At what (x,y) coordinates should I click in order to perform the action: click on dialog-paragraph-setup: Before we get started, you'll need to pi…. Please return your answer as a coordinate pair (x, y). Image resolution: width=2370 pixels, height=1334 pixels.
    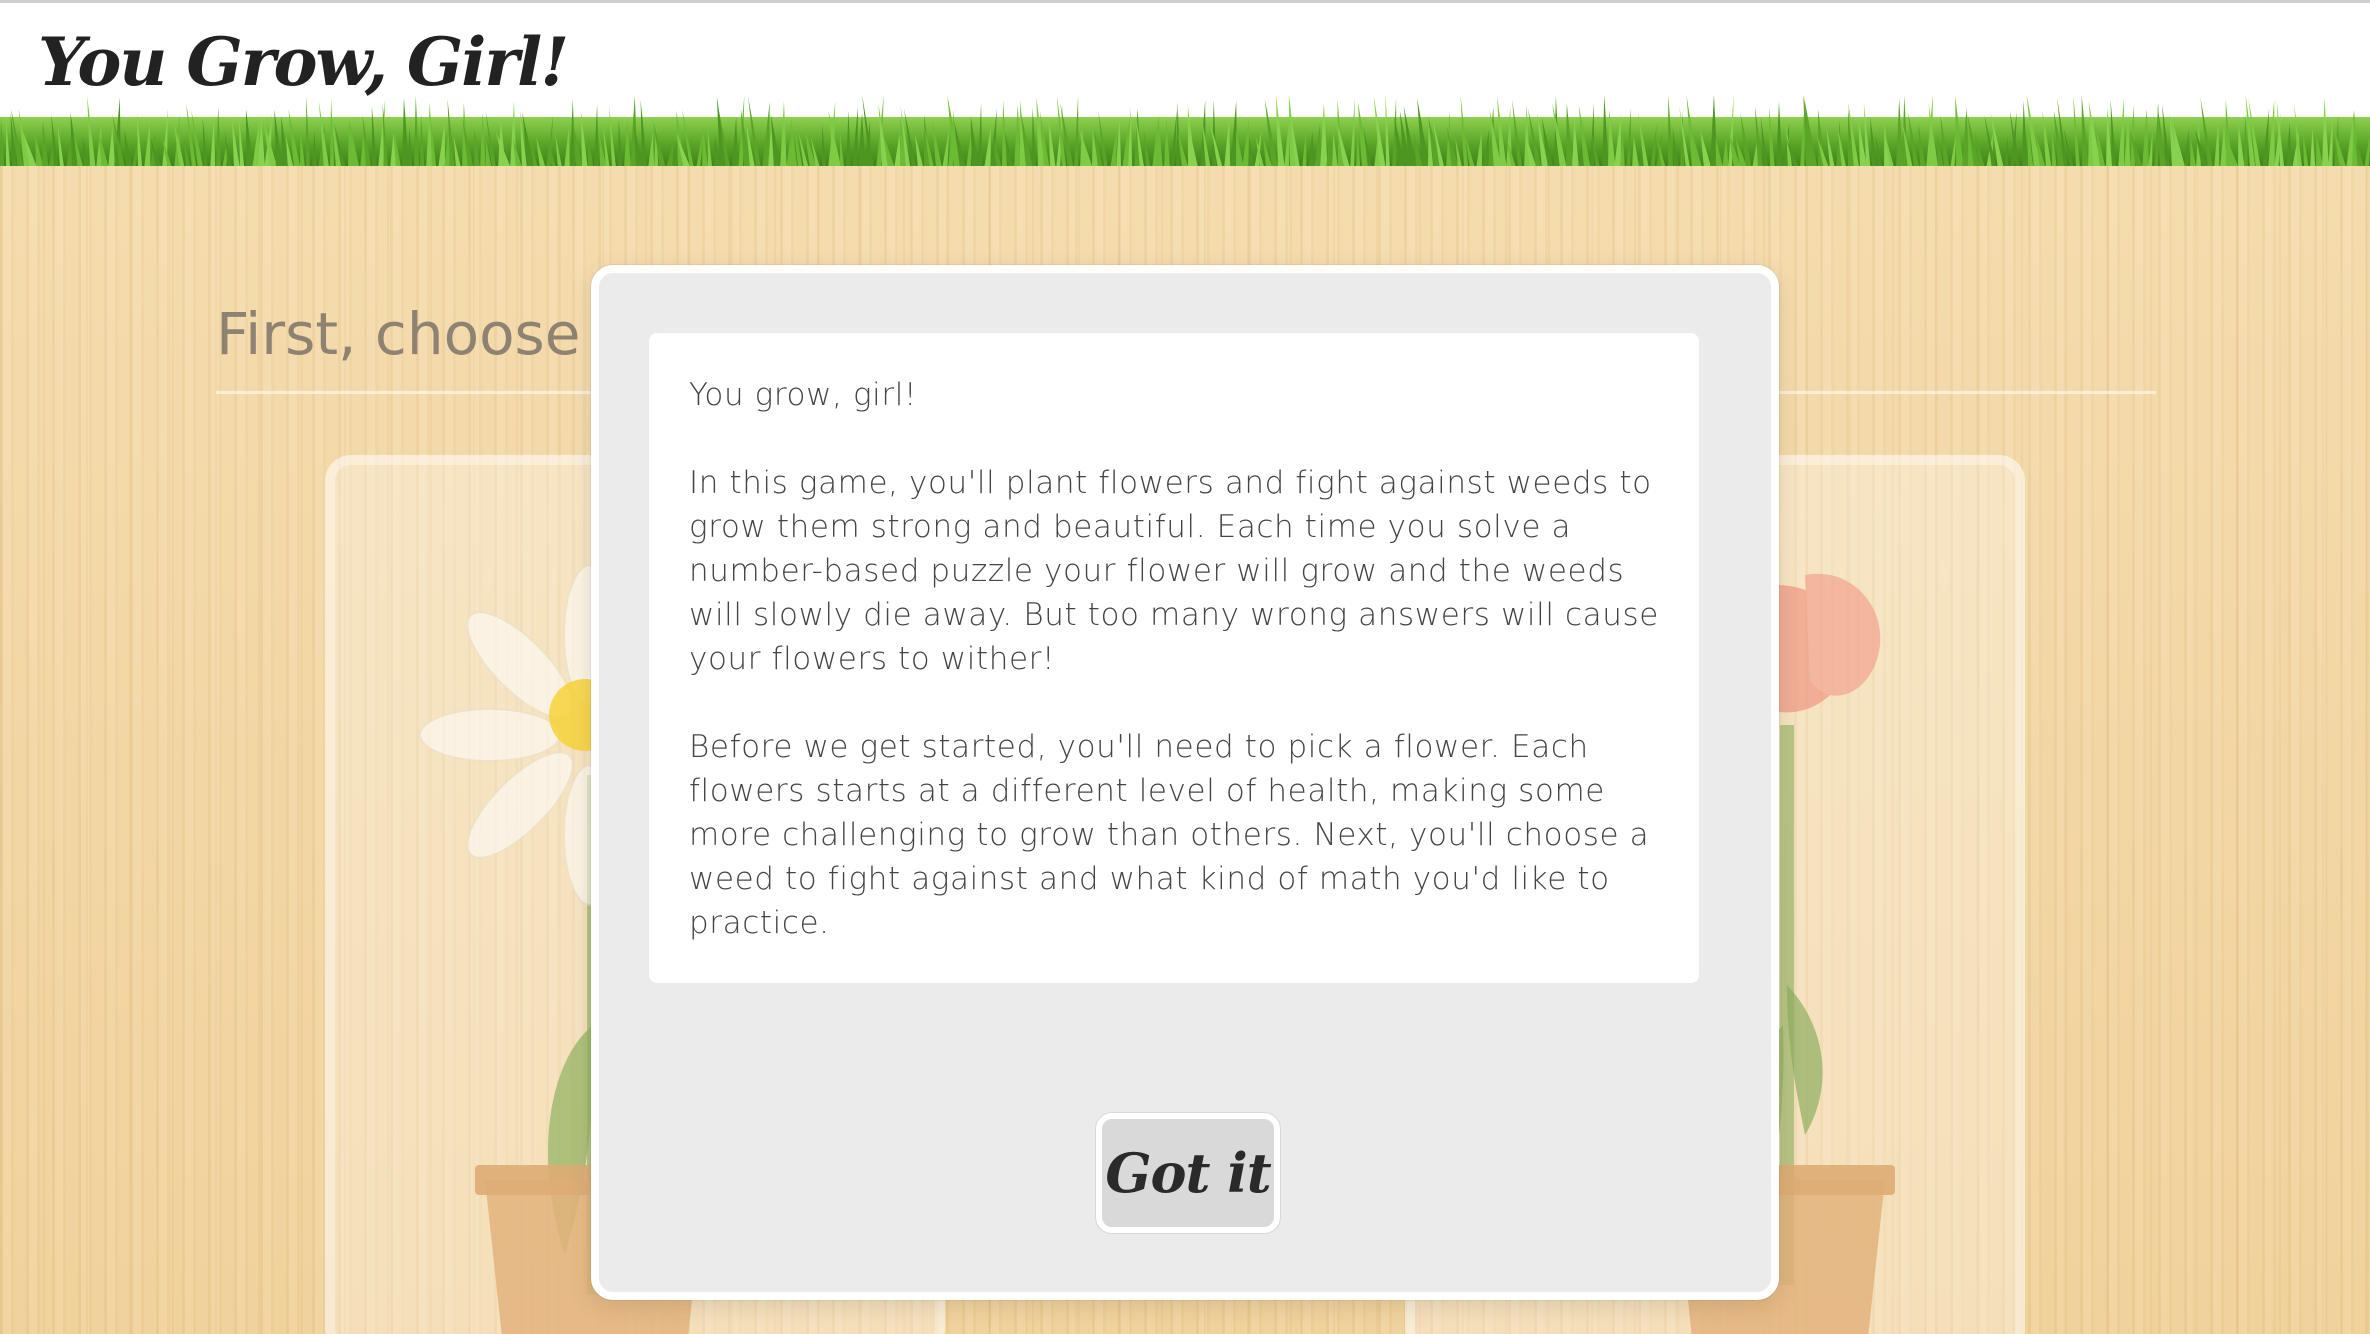
    Looking at the image, I should click on (1169, 835).